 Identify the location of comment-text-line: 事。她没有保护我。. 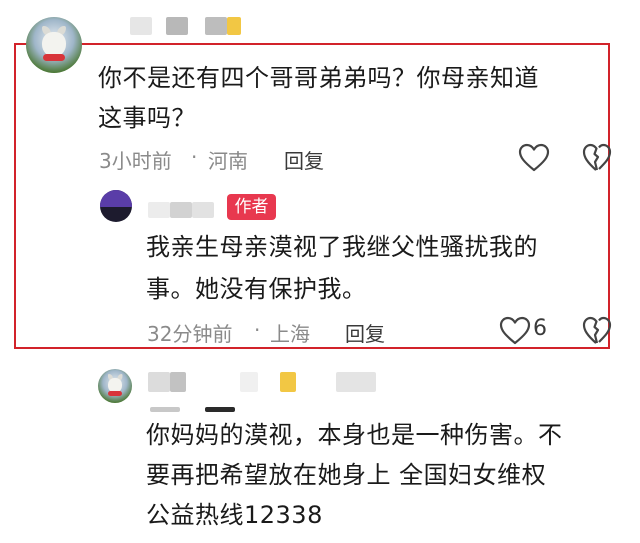
(256, 289).